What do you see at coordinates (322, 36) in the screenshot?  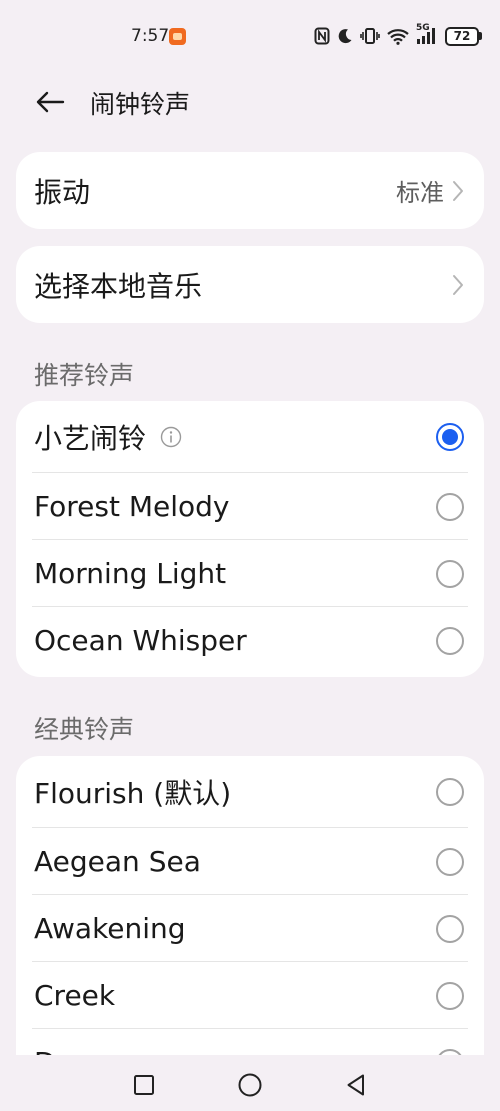 I see `nfc-icon` at bounding box center [322, 36].